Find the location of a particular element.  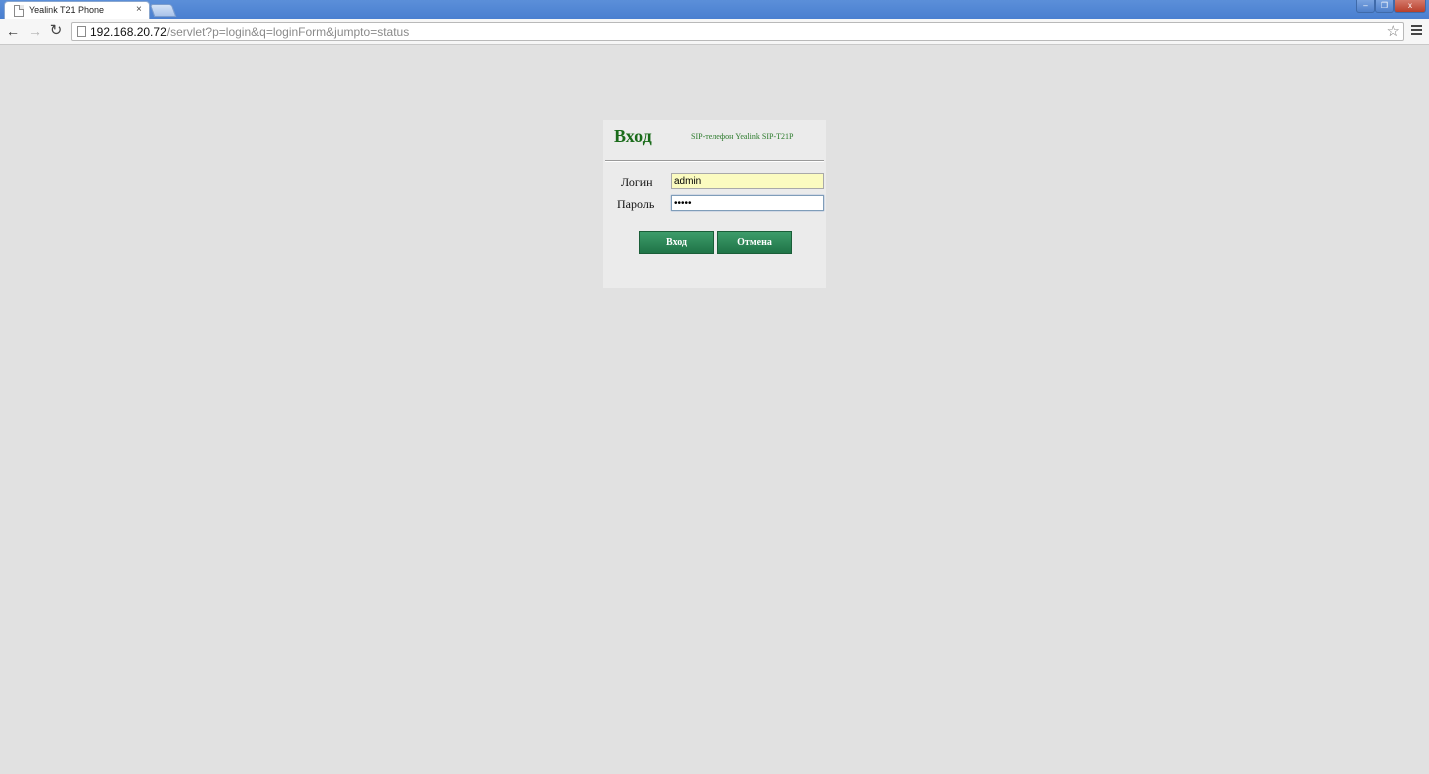

browser-tab: Yealink T21 Phone × is located at coordinates (77, 10).